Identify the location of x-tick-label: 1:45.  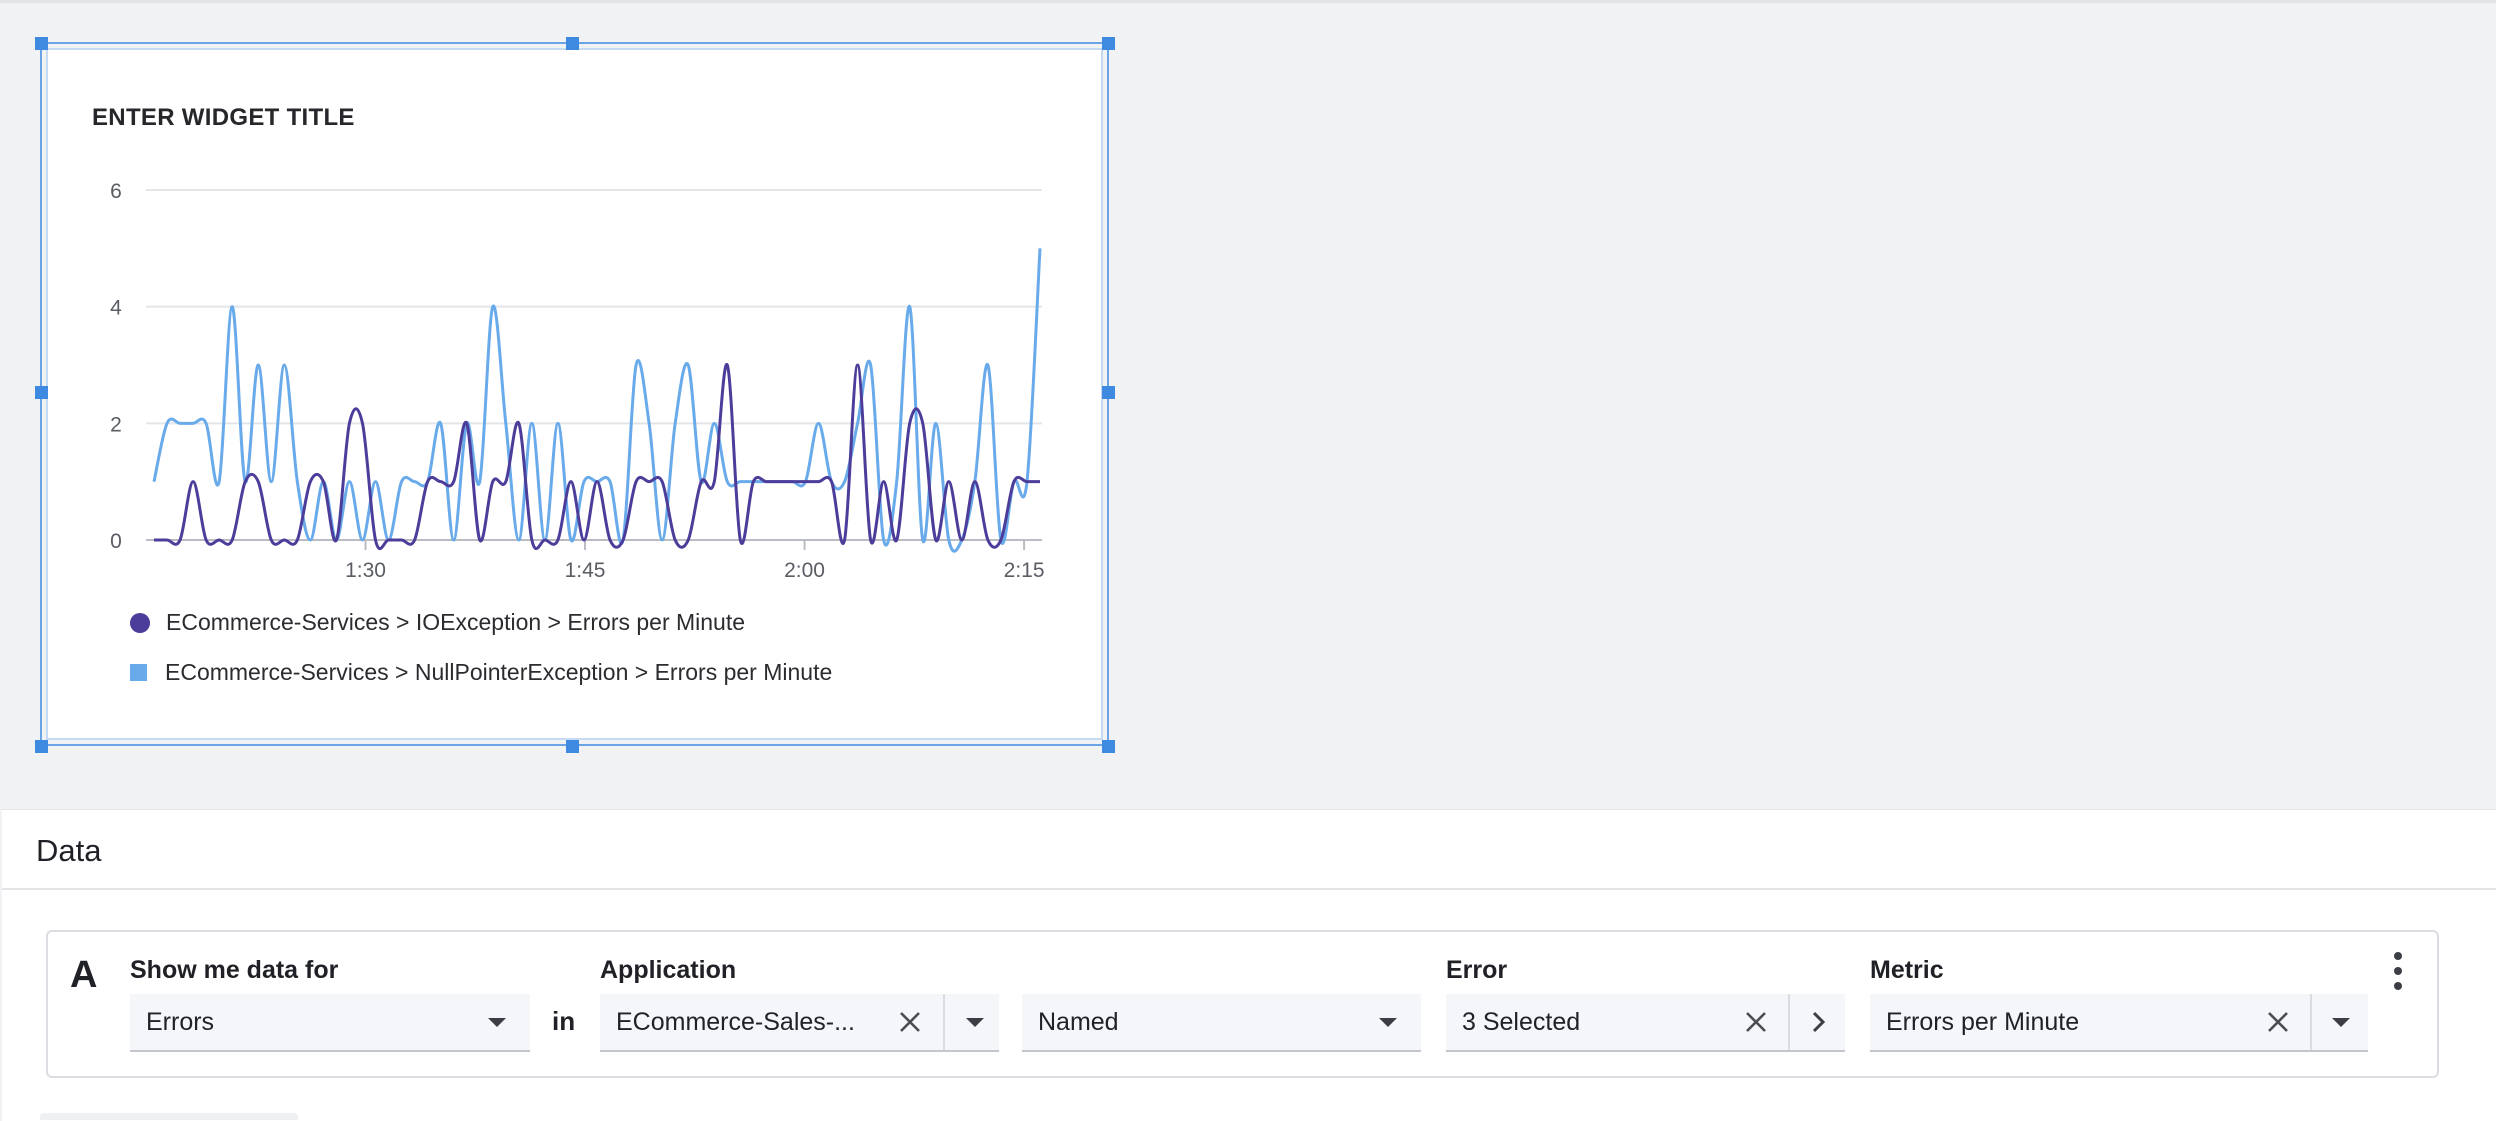
(585, 570).